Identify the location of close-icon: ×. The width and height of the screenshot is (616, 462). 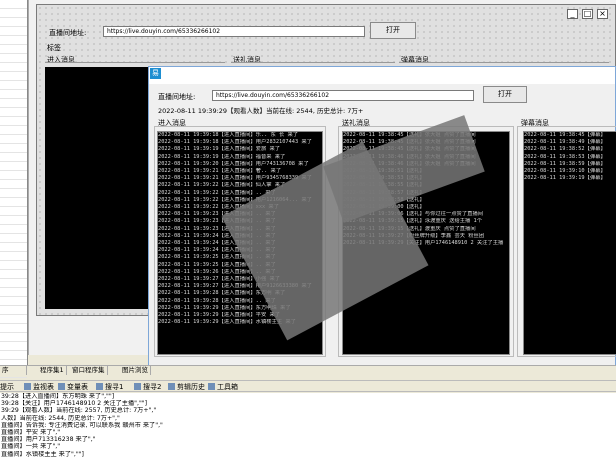
(602, 14).